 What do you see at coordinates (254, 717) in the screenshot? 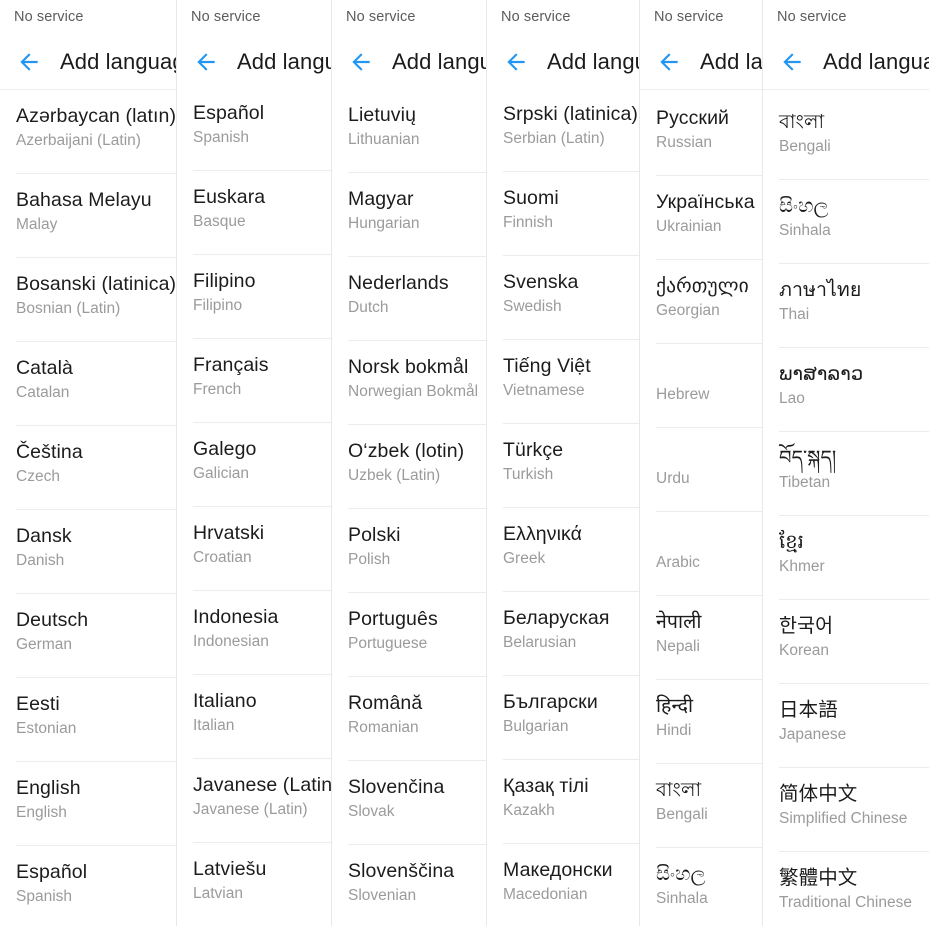
I see `language-list-item: Italiano Italian` at bounding box center [254, 717].